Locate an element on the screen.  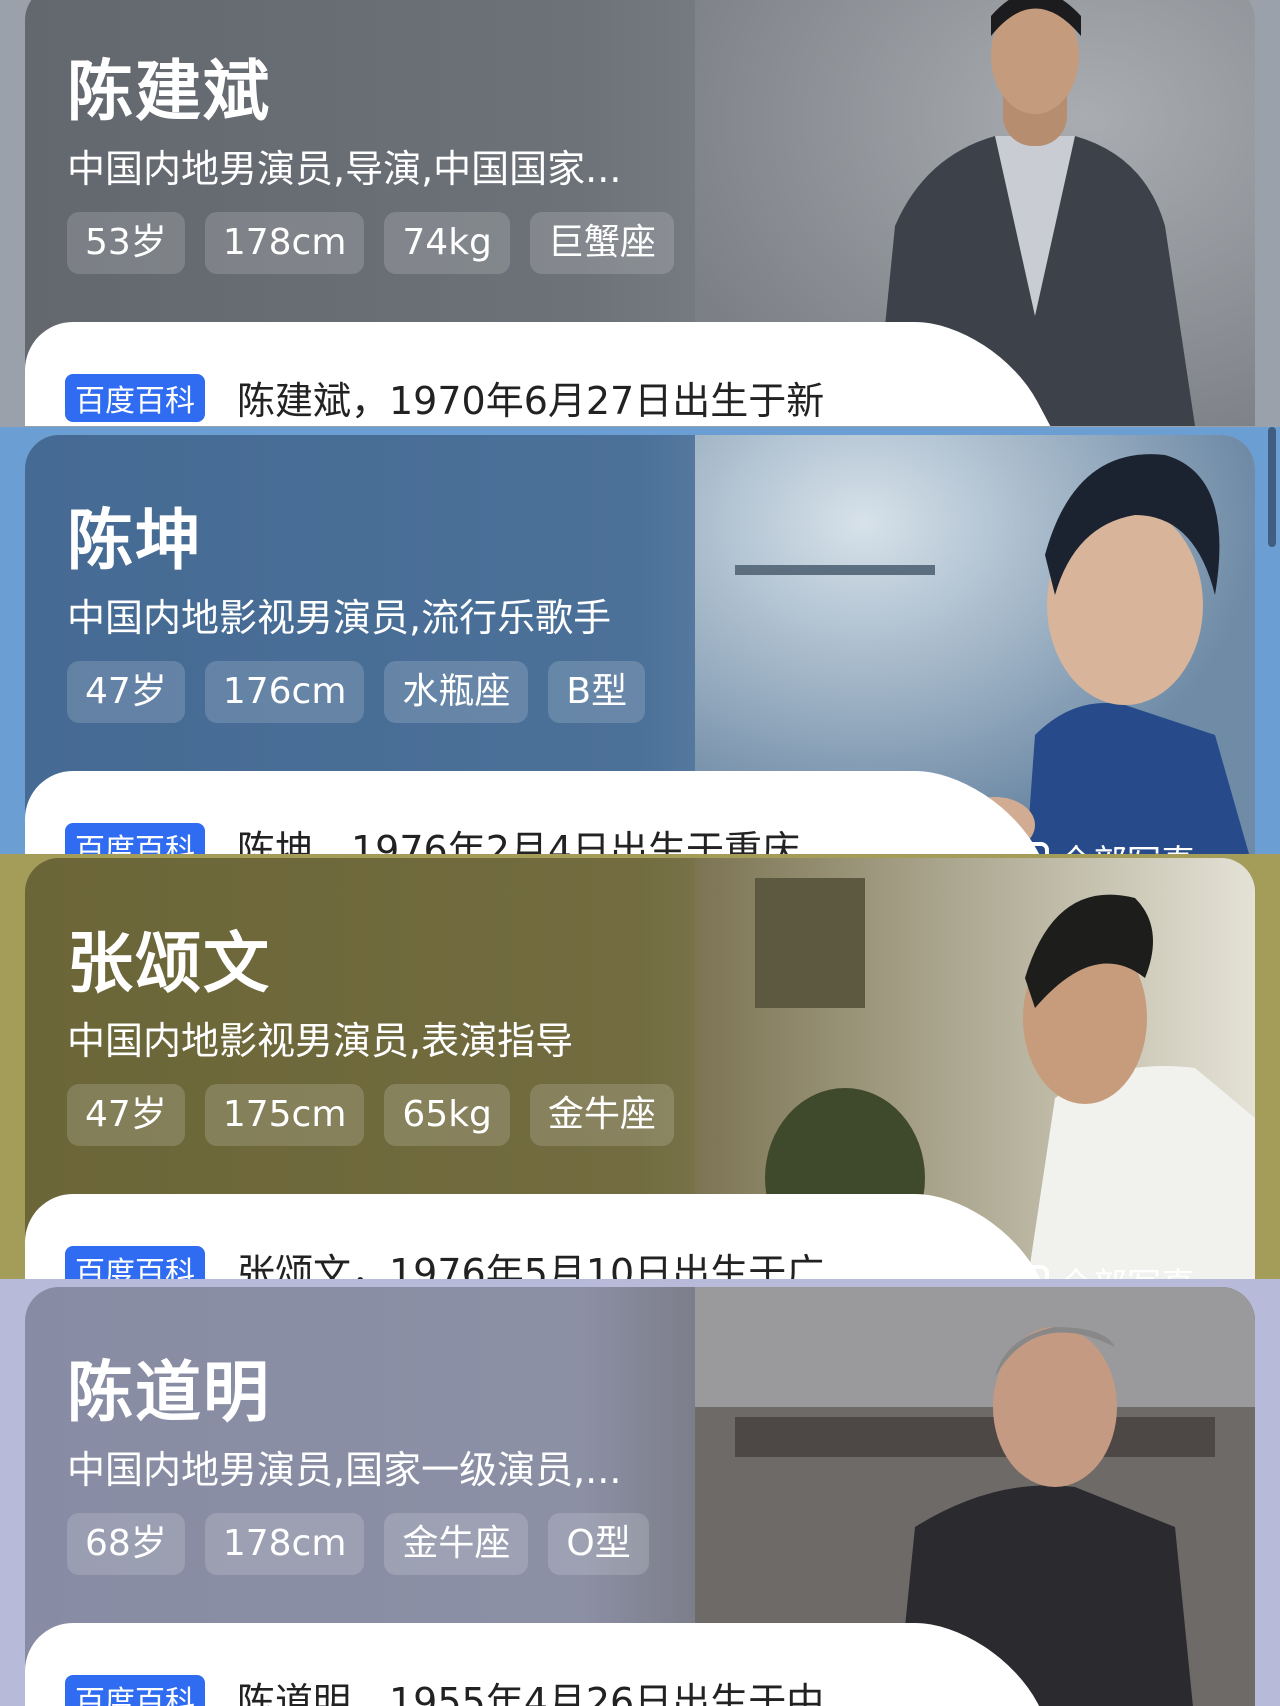
person-name: 陈建斌 is located at coordinates (169, 91).